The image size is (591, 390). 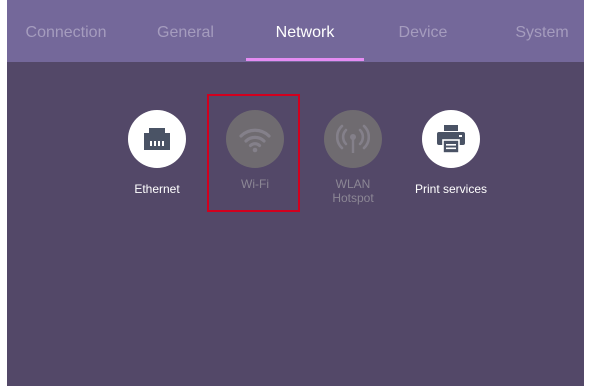 I want to click on print-services-button, so click(x=451, y=139).